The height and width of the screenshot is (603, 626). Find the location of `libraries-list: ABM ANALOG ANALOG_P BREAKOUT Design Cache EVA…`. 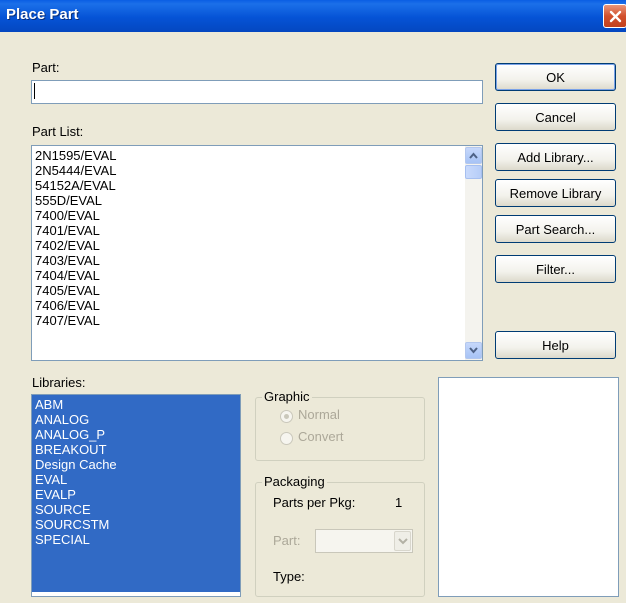

libraries-list: ABM ANALOG ANALOG_P BREAKOUT Design Cache EVA… is located at coordinates (136, 495).